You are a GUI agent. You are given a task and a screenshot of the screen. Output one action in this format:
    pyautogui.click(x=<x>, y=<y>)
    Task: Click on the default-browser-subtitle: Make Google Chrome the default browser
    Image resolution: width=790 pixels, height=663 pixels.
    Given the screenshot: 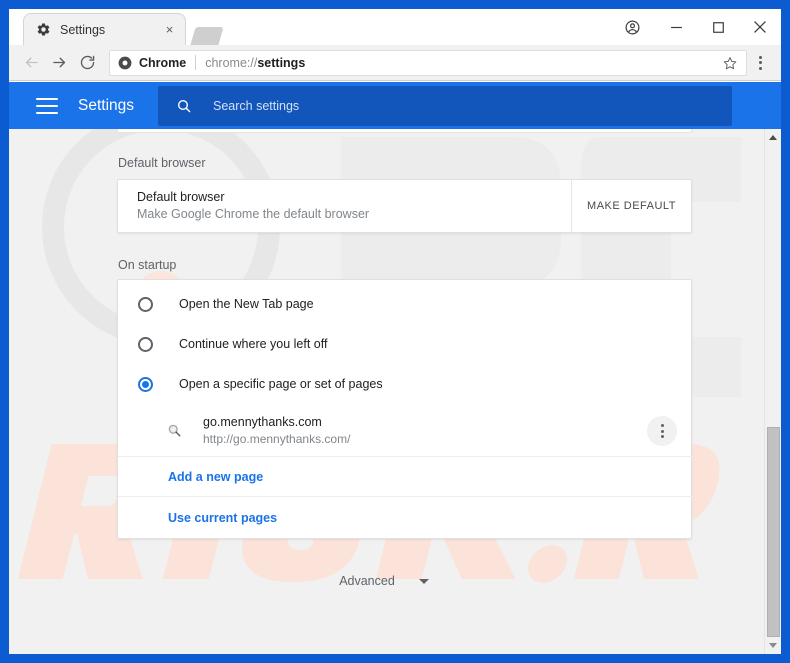 What is the action you would take?
    pyautogui.click(x=253, y=214)
    